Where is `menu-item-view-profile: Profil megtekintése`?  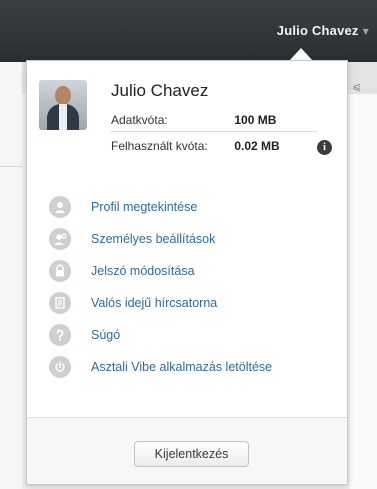
menu-item-view-profile: Profil megtekintése is located at coordinates (123, 207).